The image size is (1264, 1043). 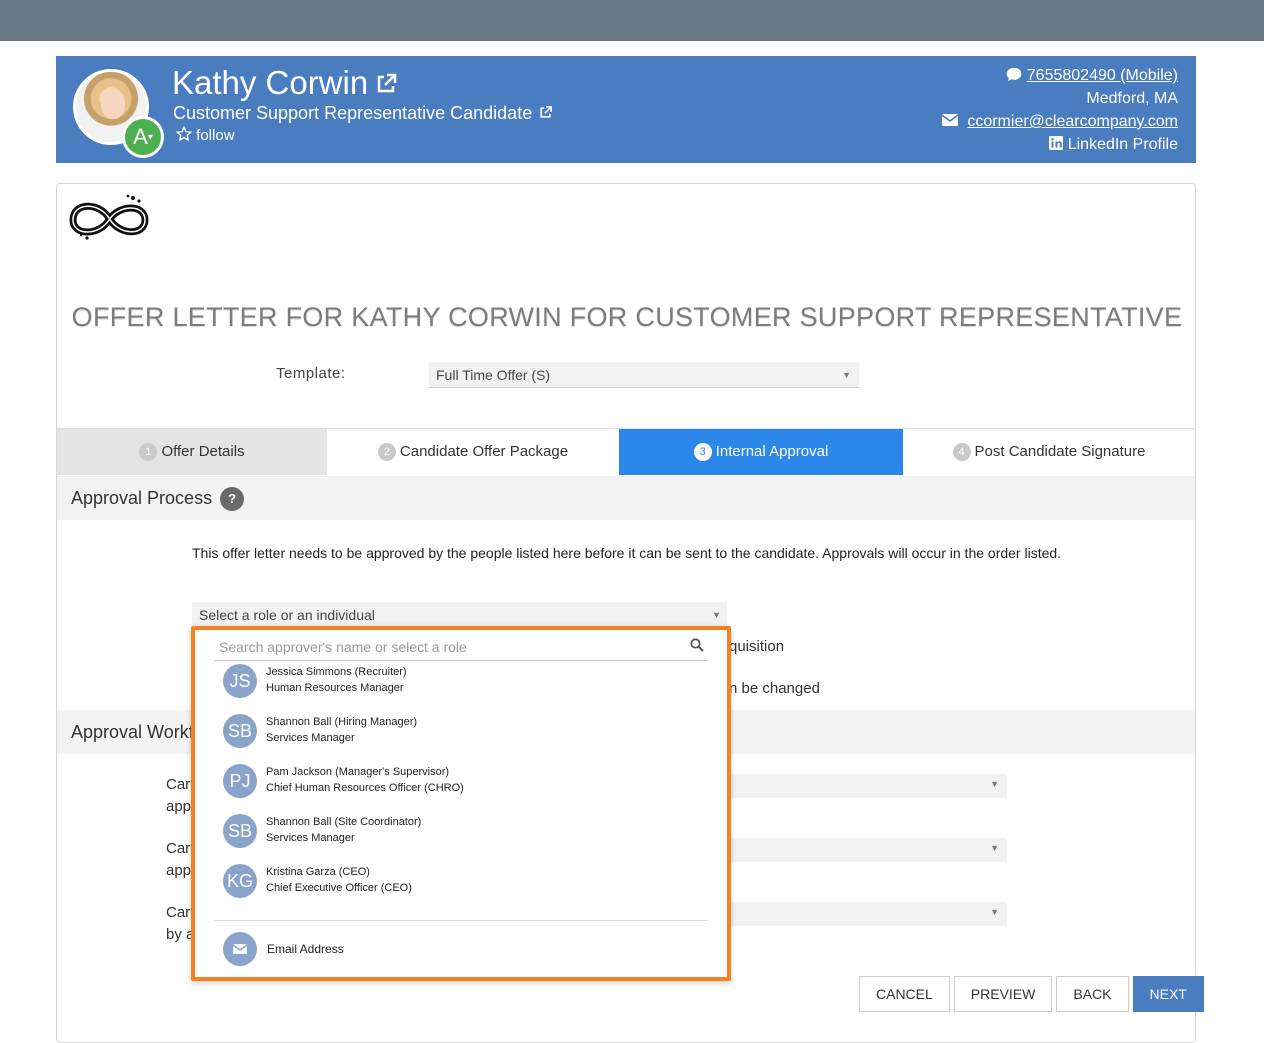 I want to click on search-icon, so click(x=697, y=647).